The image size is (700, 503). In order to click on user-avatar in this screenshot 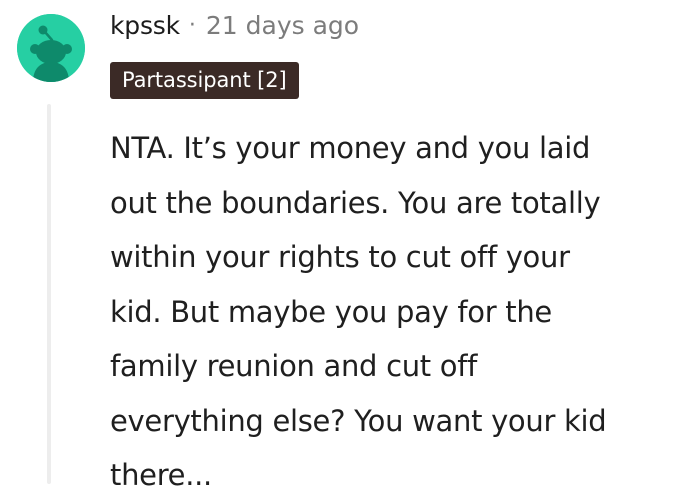, I will do `click(51, 48)`.